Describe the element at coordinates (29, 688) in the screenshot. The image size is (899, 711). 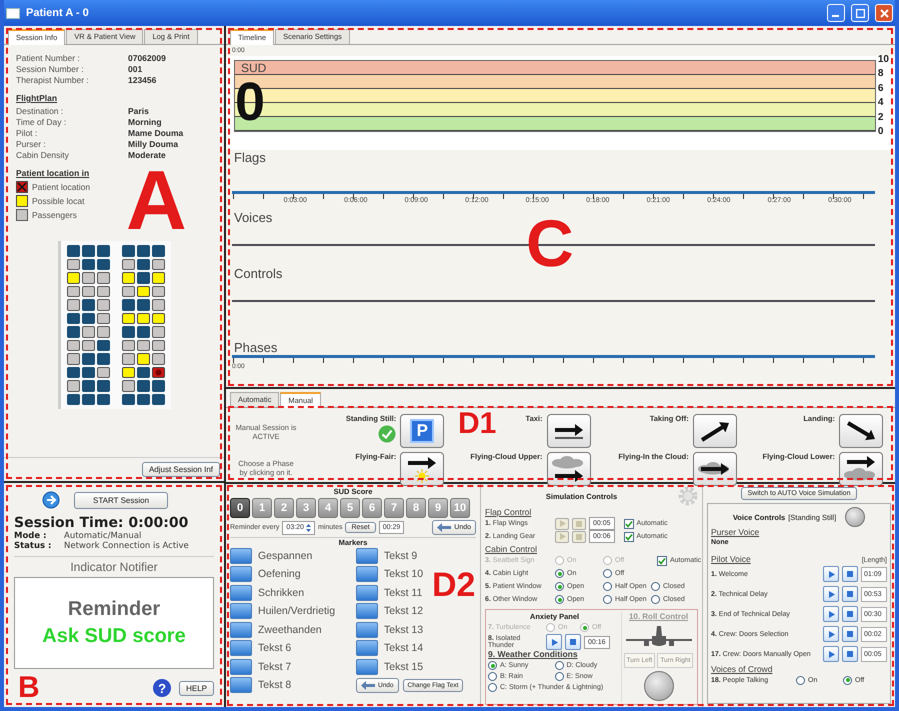
I see `annotation-letter: B` at that location.